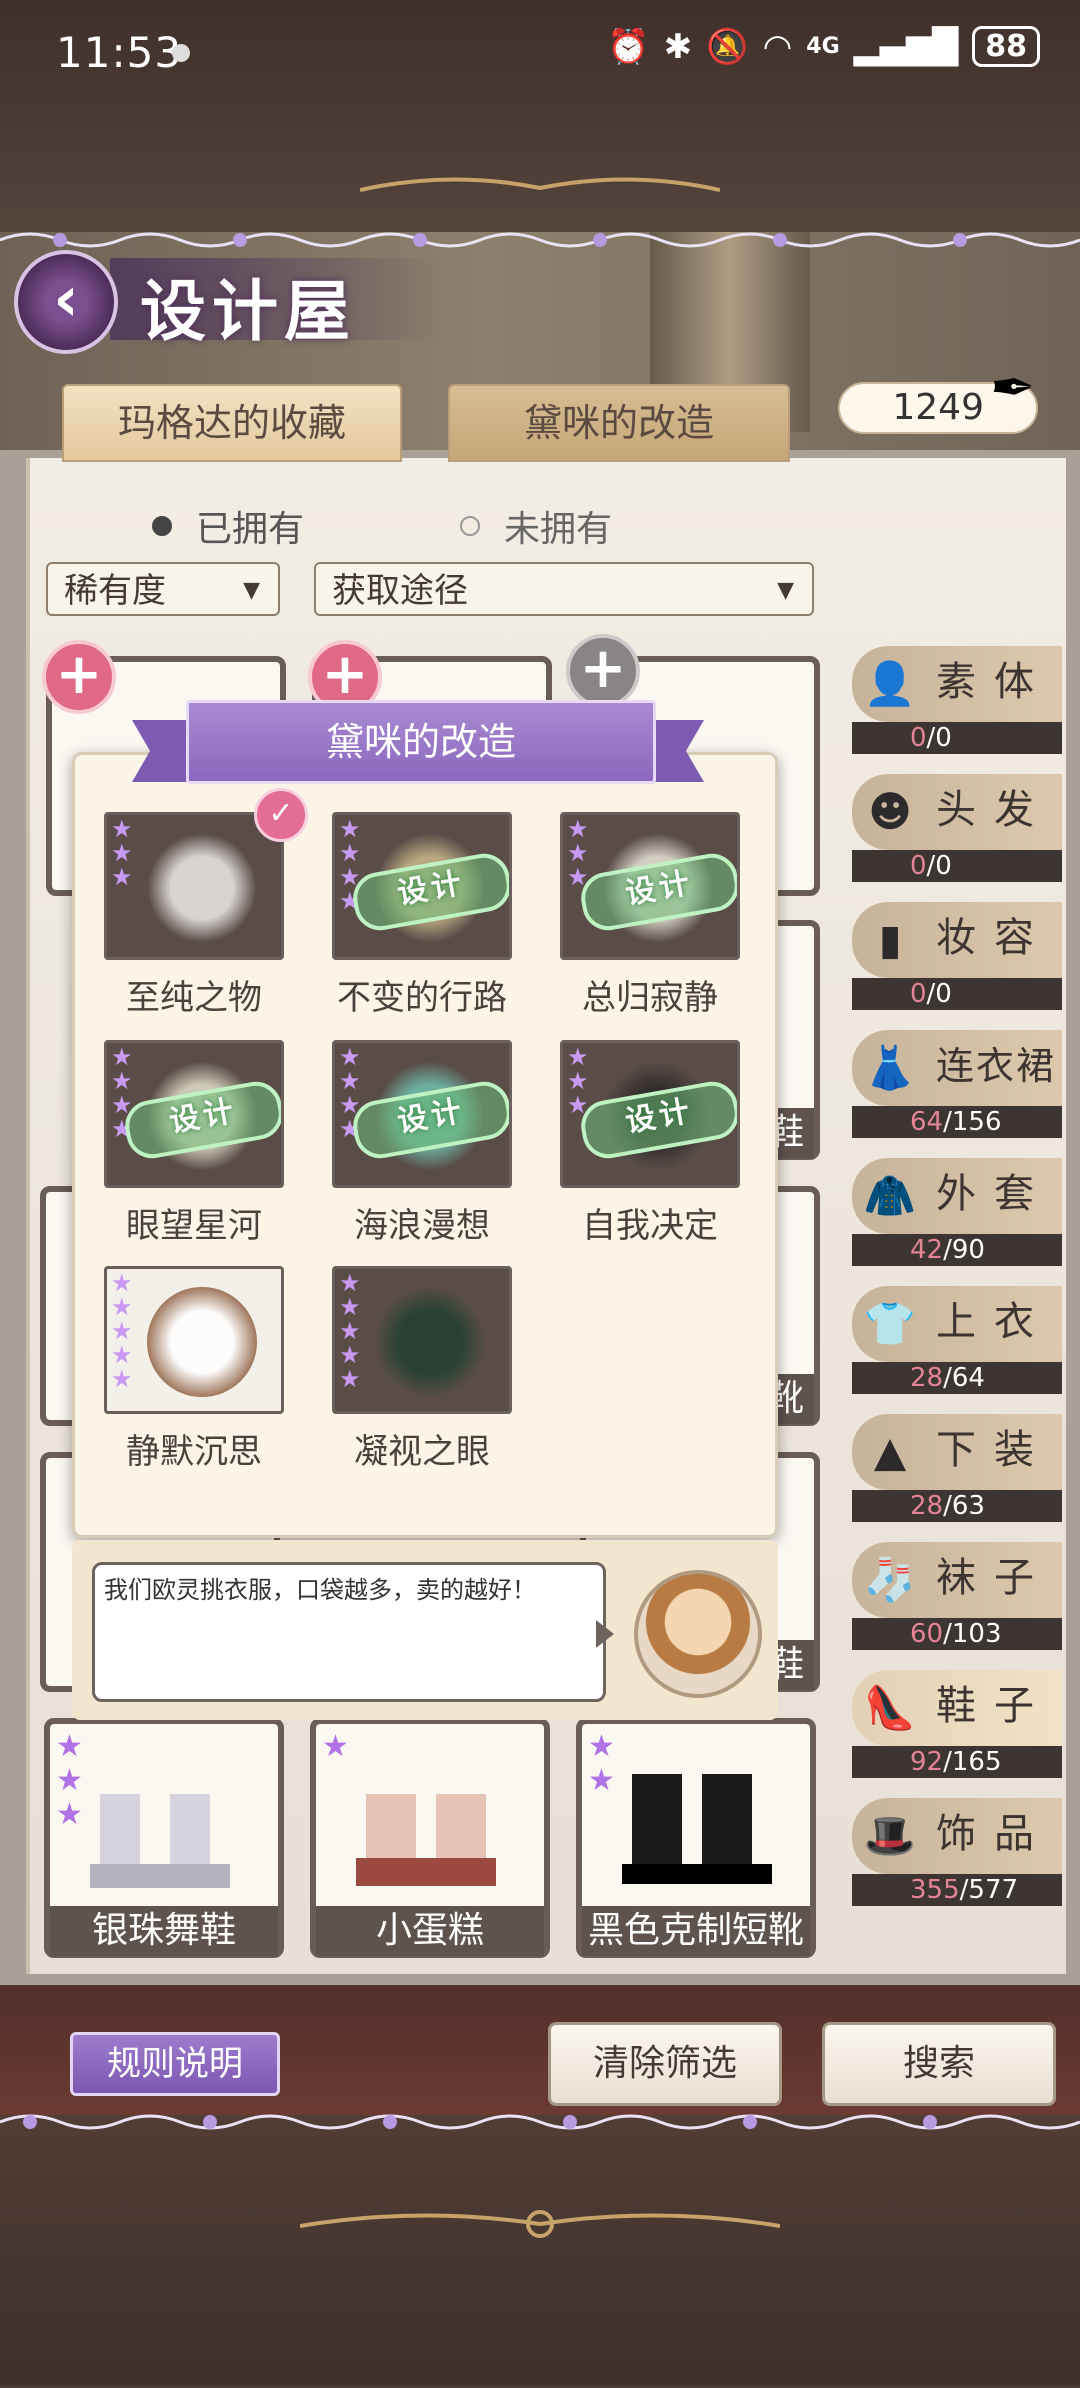 The image size is (1080, 2388). Describe the element at coordinates (400, 591) in the screenshot. I see `source-select-label: 获取途径` at that location.